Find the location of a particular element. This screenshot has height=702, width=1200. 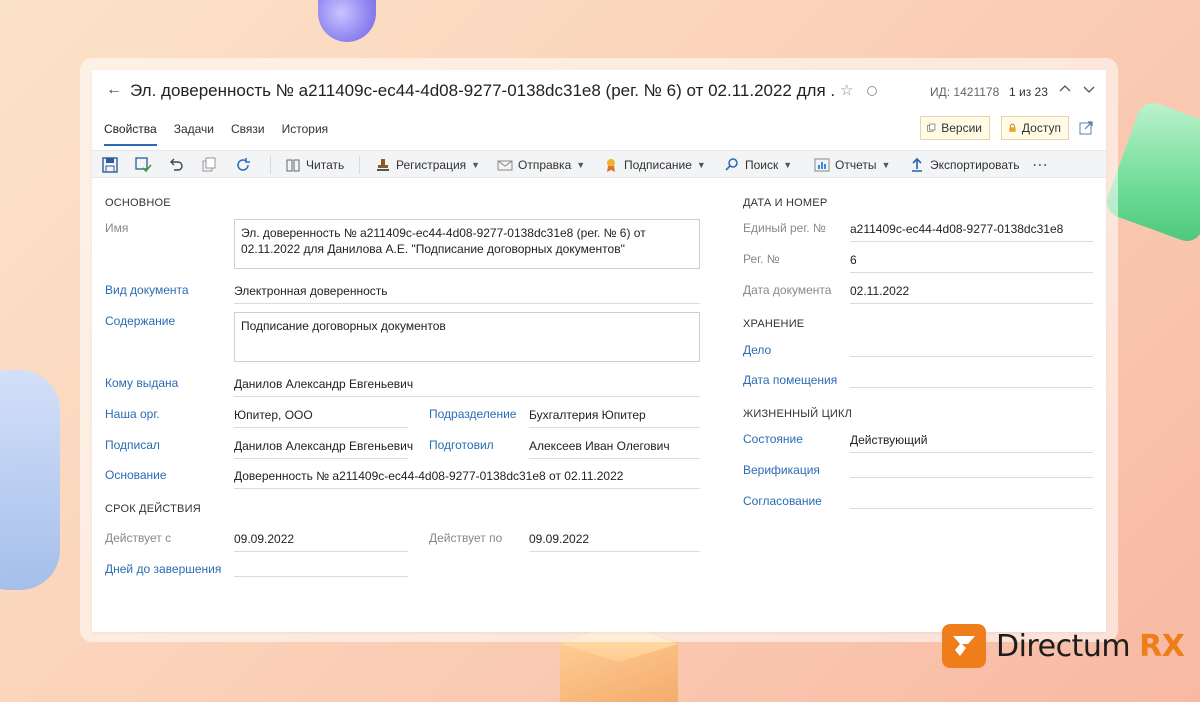

read-label: Читать is located at coordinates (325, 165).